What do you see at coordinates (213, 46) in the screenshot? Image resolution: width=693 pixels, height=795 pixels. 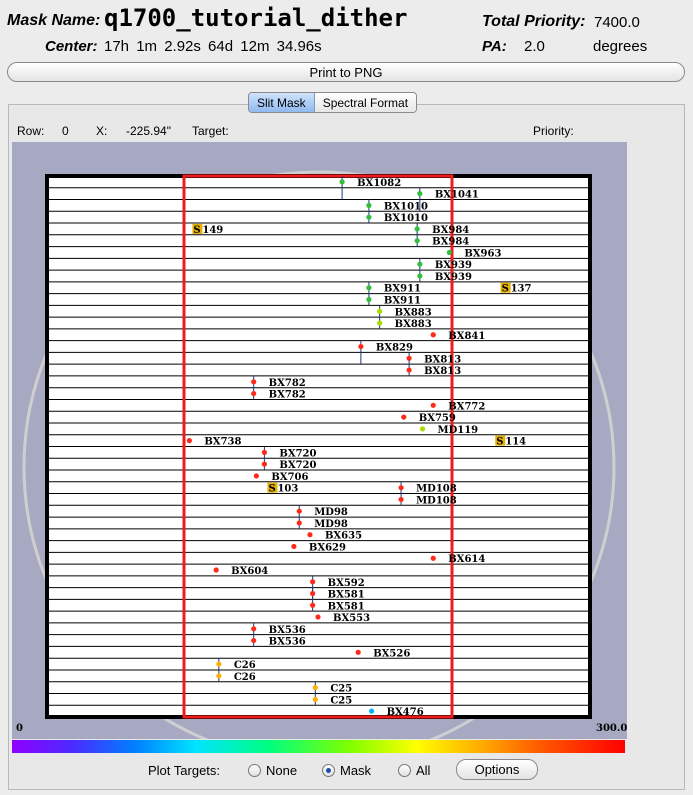 I see `center-value: 17h 1m 2.92s 64d 12m 34.96s` at bounding box center [213, 46].